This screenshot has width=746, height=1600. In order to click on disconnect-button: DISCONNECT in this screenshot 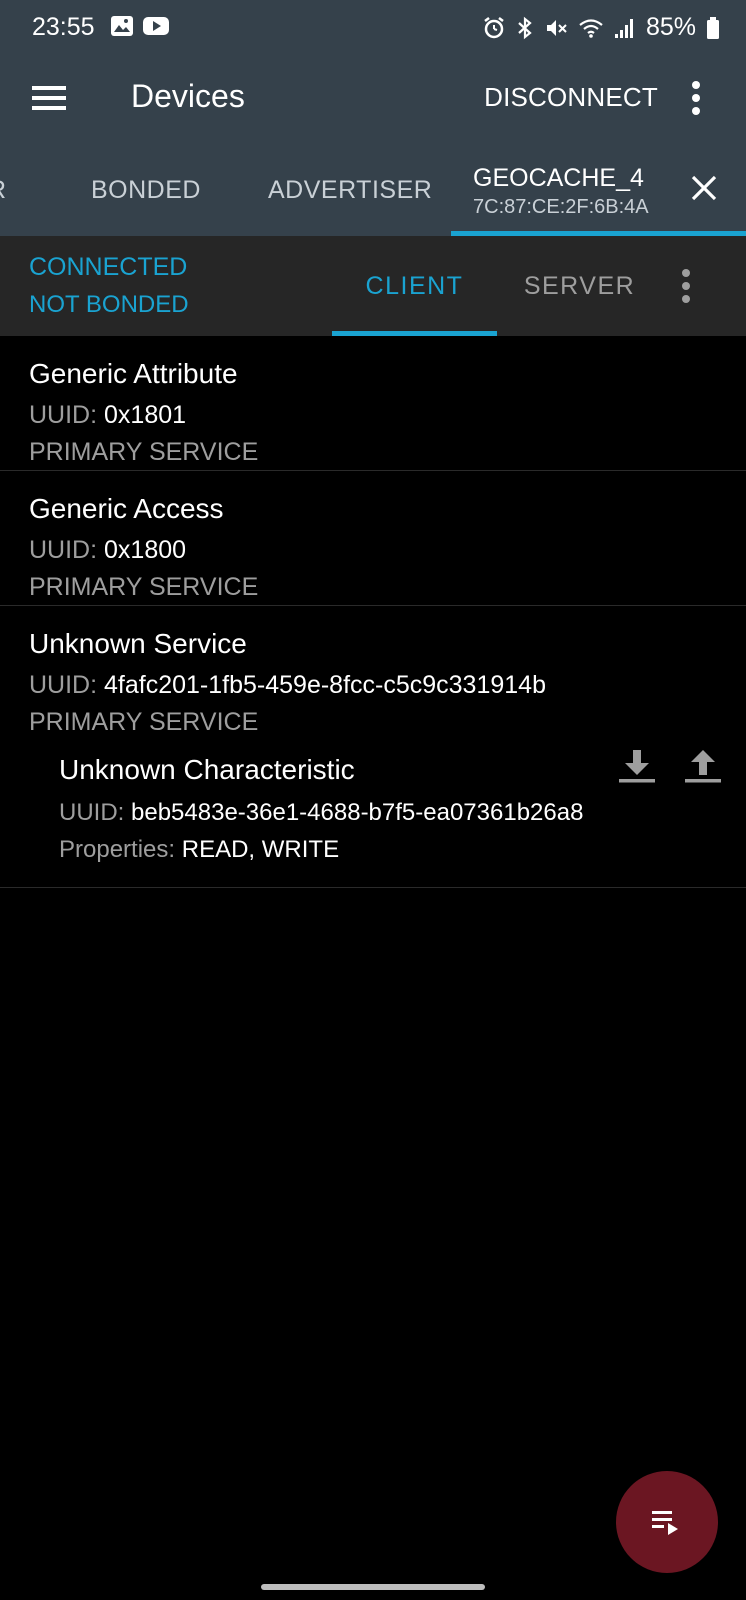, I will do `click(571, 97)`.